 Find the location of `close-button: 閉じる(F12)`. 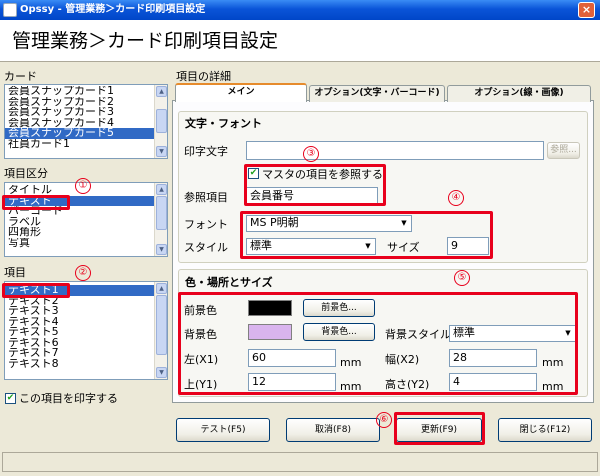

close-button: 閉じる(F12) is located at coordinates (545, 430).